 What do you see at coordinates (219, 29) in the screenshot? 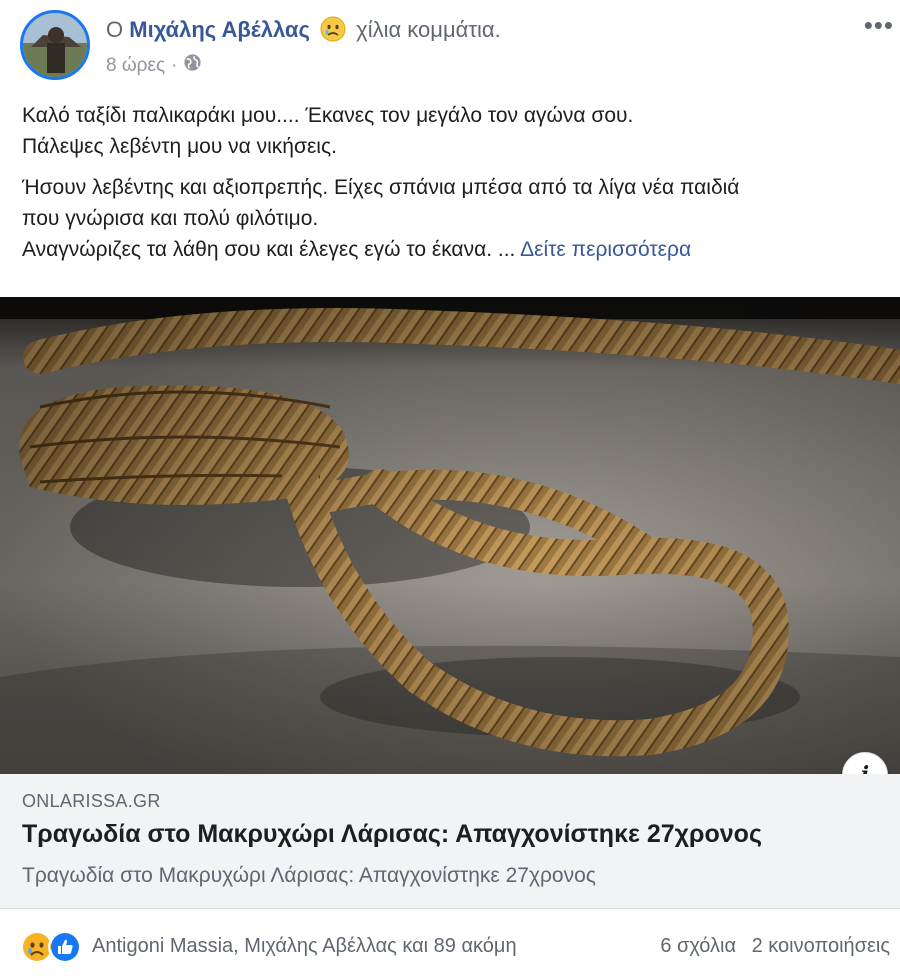
I see `author-name: Μιχάλης Αβέλλας` at bounding box center [219, 29].